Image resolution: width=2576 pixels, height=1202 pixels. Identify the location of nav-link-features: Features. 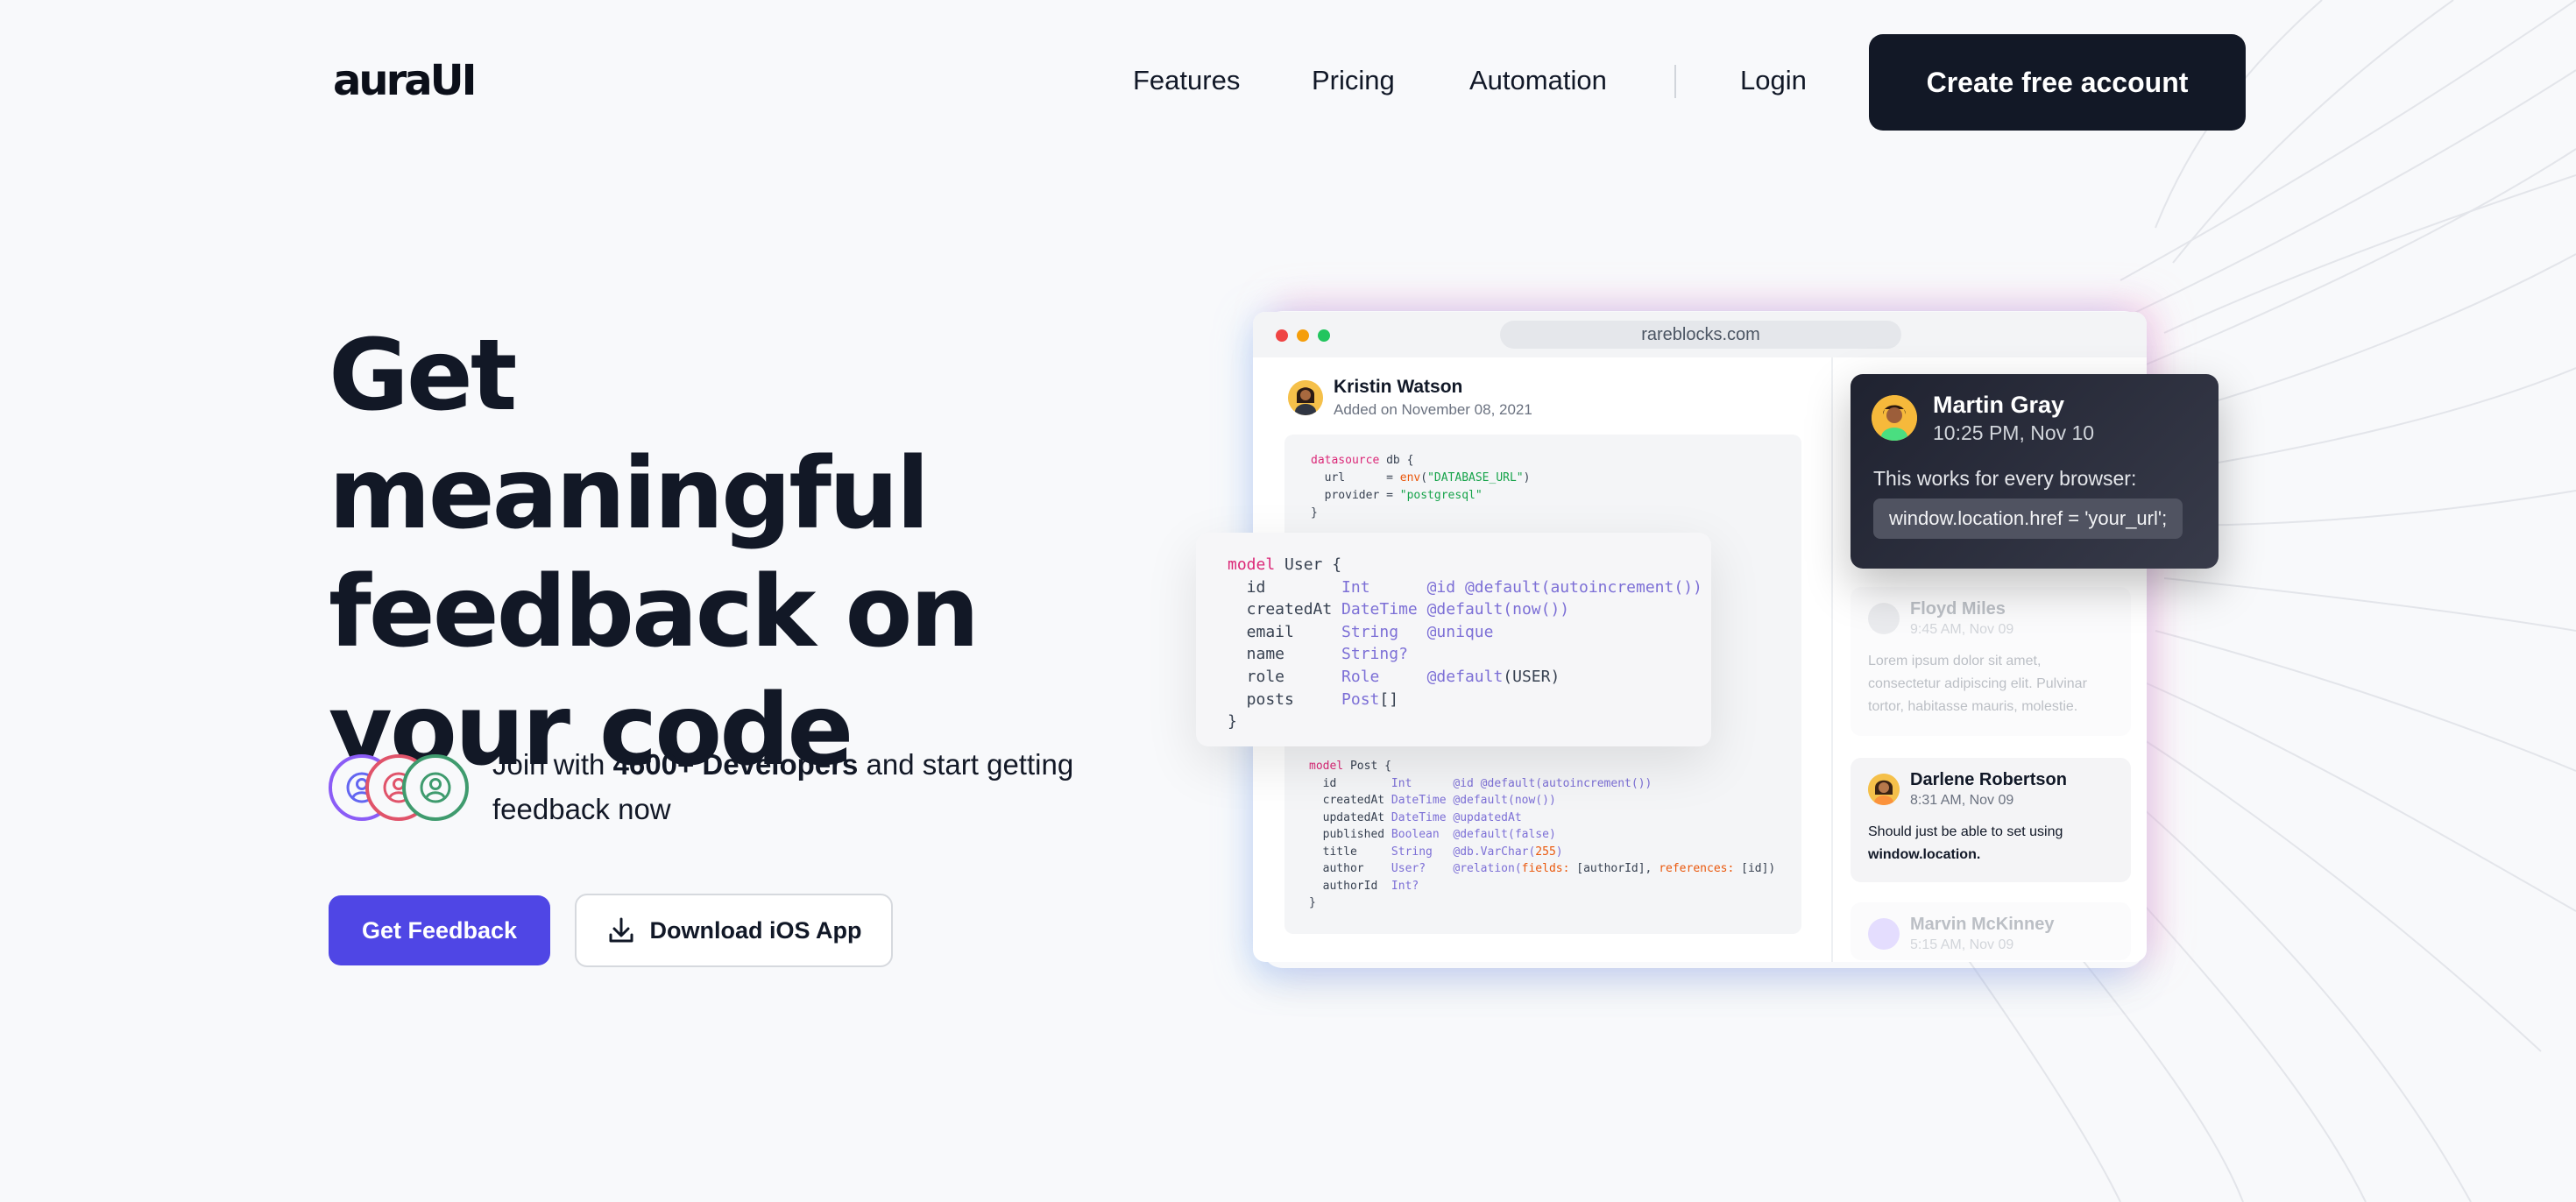
(1186, 80).